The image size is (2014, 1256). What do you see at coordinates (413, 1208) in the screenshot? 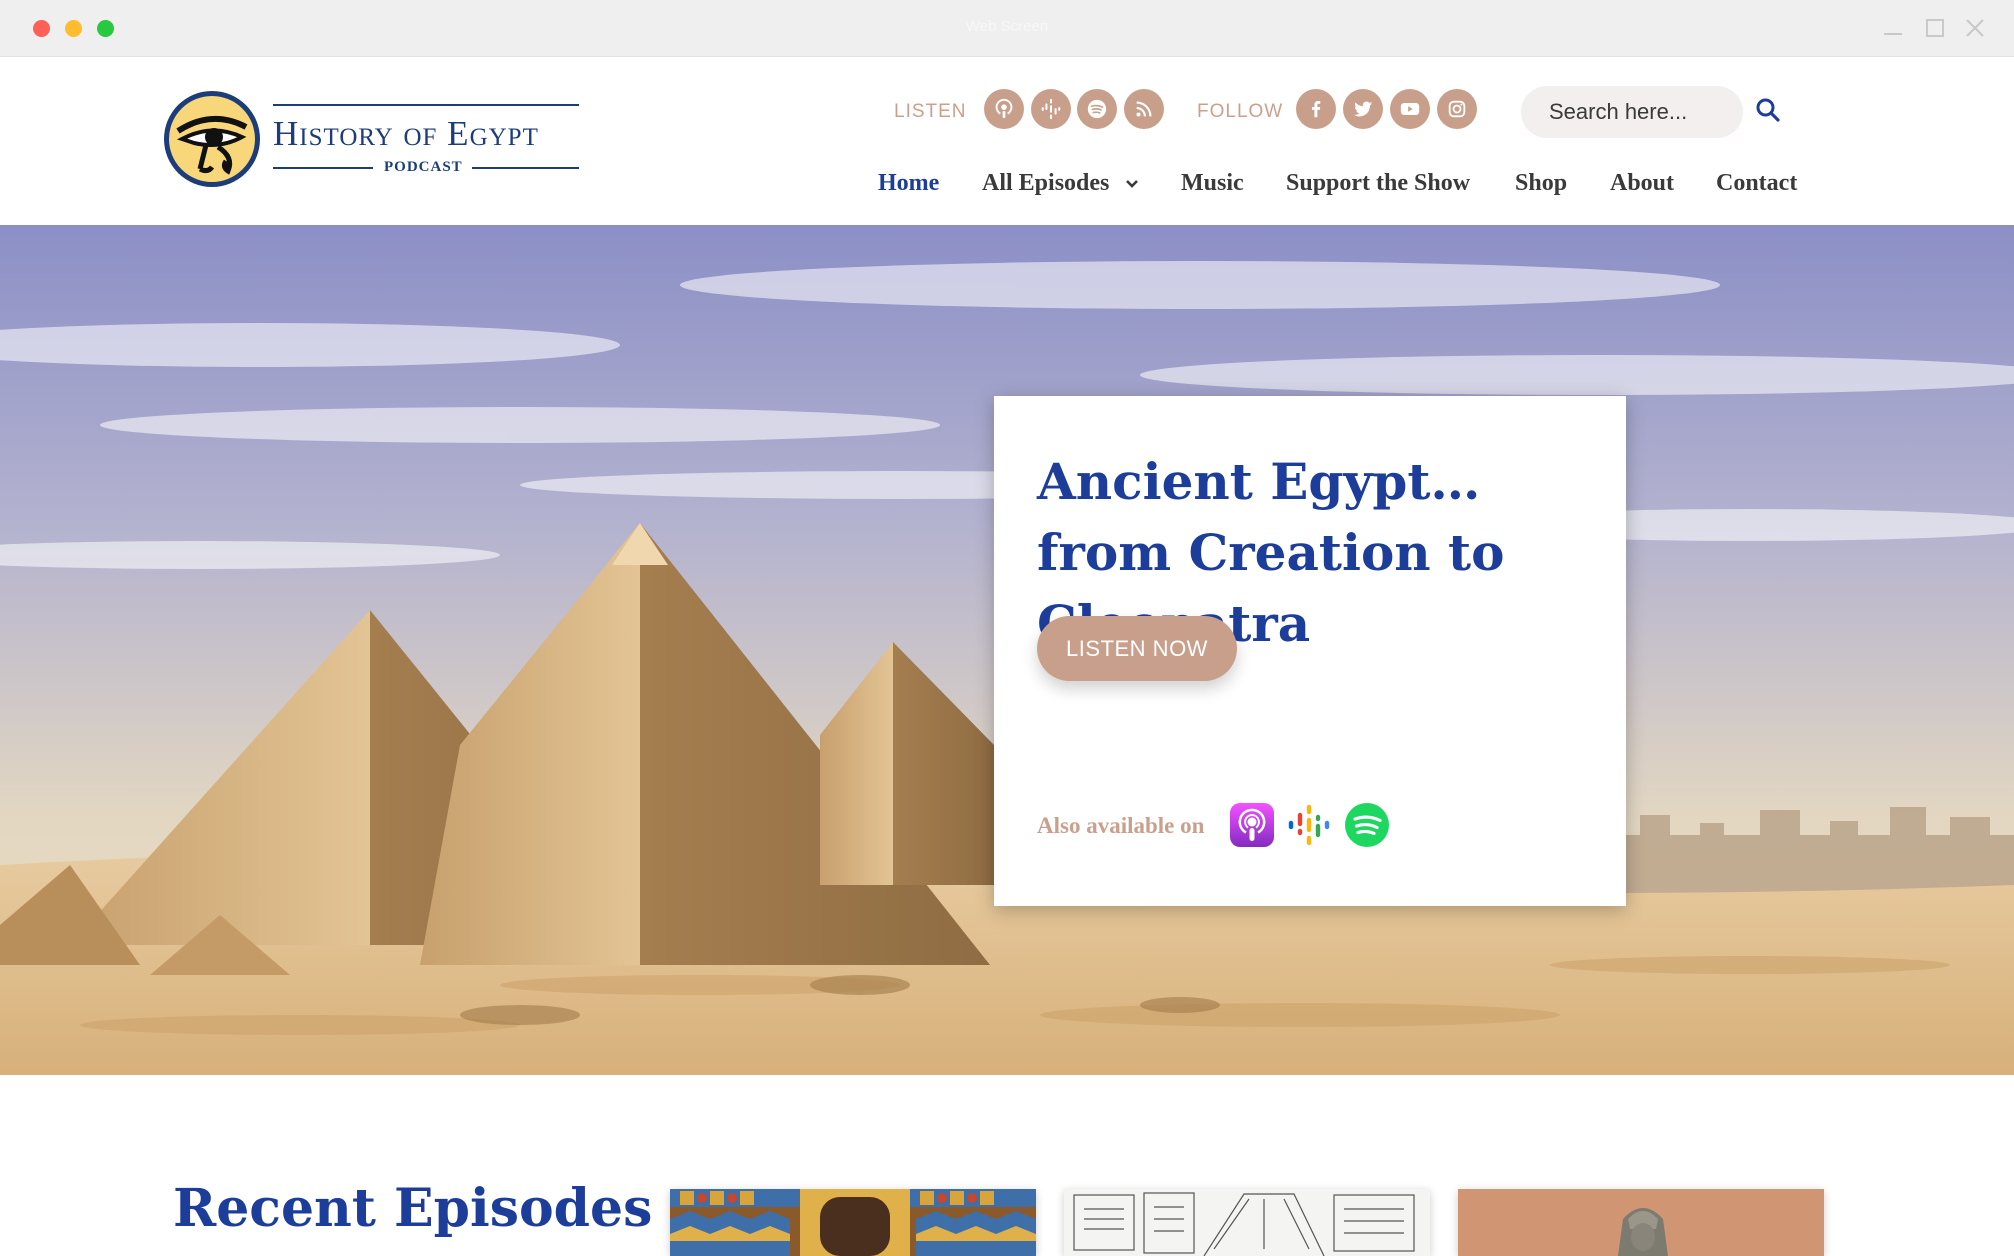
I see `recent-episodes-heading: Recent Episodes` at bounding box center [413, 1208].